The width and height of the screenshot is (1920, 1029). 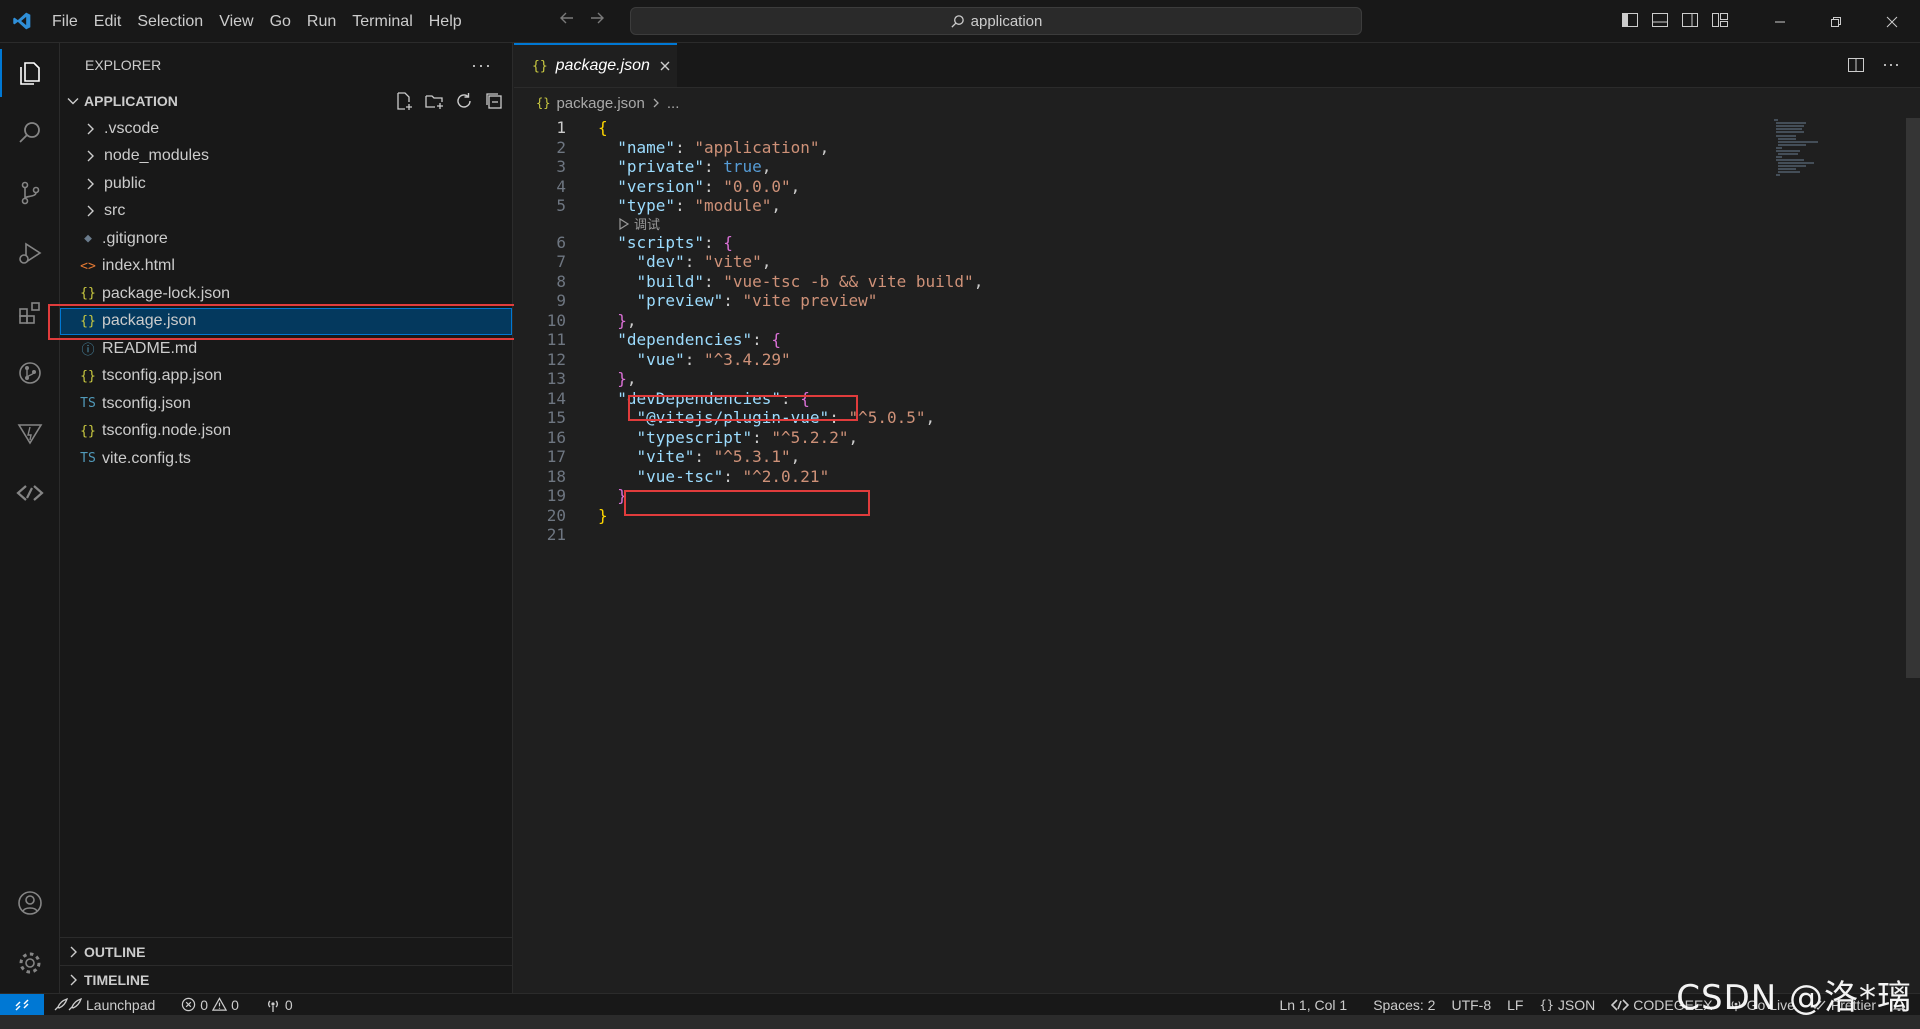 What do you see at coordinates (665, 66) in the screenshot?
I see `close-tab-icon` at bounding box center [665, 66].